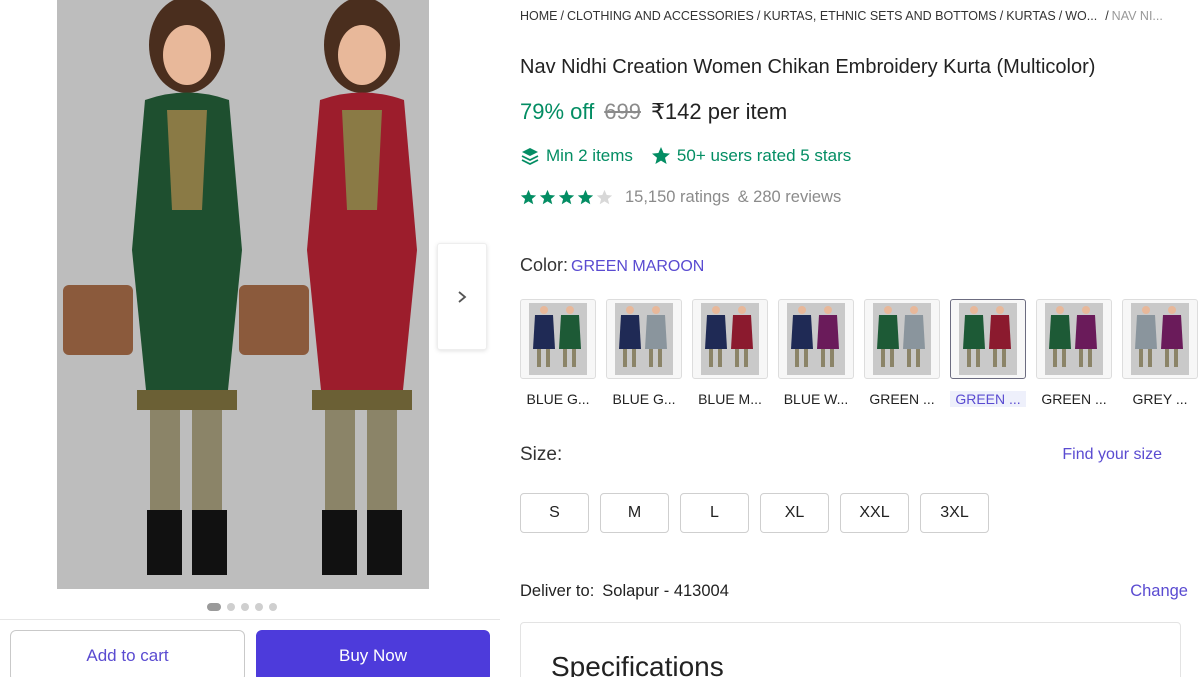 Image resolution: width=1200 pixels, height=677 pixels. Describe the element at coordinates (660, 155) in the screenshot. I see `star-badge-icon` at that location.